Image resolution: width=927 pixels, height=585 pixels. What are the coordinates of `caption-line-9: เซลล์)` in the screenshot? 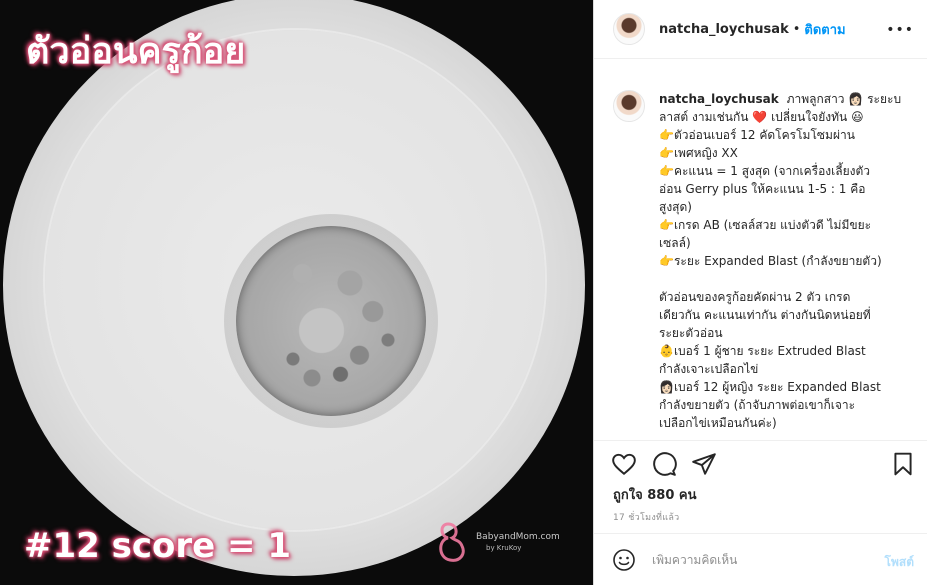 It's located at (675, 243).